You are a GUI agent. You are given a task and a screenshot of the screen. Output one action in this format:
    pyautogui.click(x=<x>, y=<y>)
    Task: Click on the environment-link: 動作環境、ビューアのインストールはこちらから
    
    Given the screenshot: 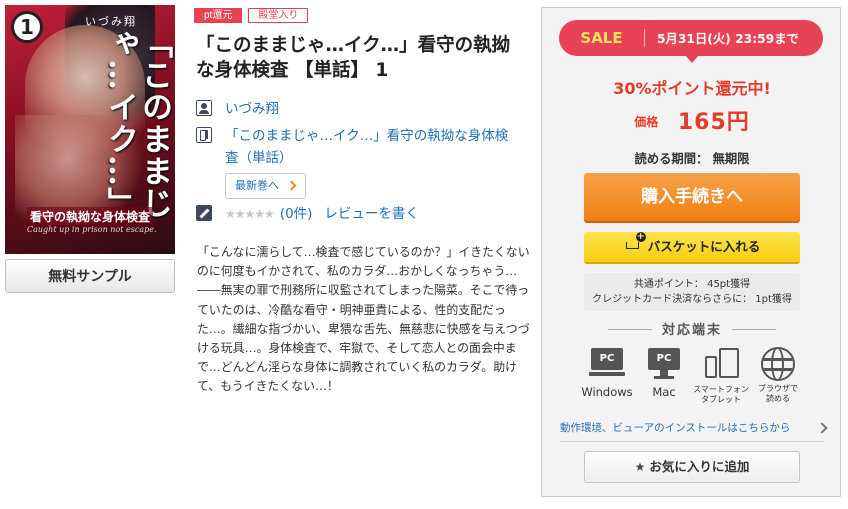 What is the action you would take?
    pyautogui.click(x=675, y=427)
    